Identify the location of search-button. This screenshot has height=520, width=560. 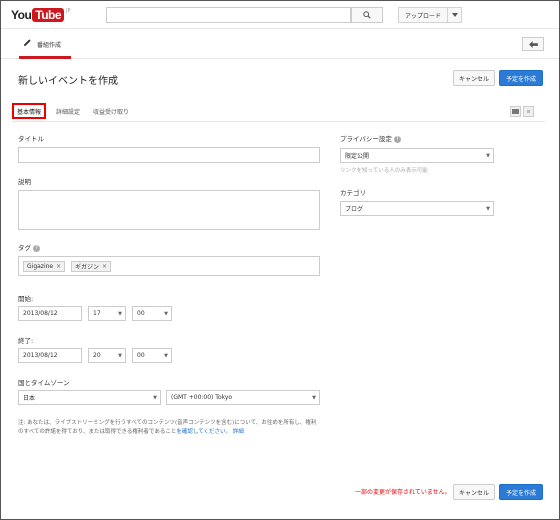
(367, 15).